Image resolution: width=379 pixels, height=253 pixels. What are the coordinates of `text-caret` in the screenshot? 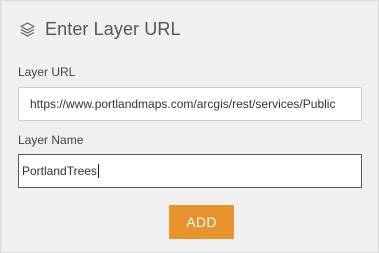 It's located at (98, 171).